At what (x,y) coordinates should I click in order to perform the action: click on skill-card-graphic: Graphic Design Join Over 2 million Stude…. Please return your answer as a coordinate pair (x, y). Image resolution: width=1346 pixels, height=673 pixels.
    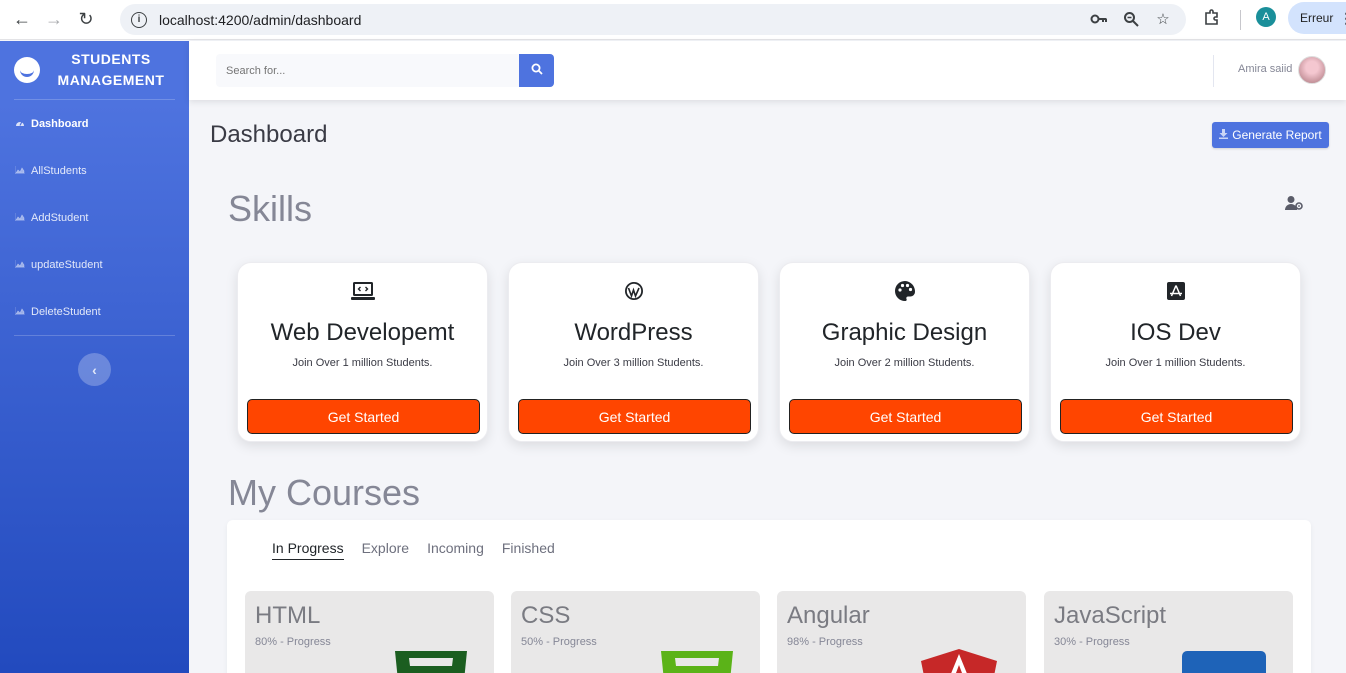
    Looking at the image, I should click on (904, 352).